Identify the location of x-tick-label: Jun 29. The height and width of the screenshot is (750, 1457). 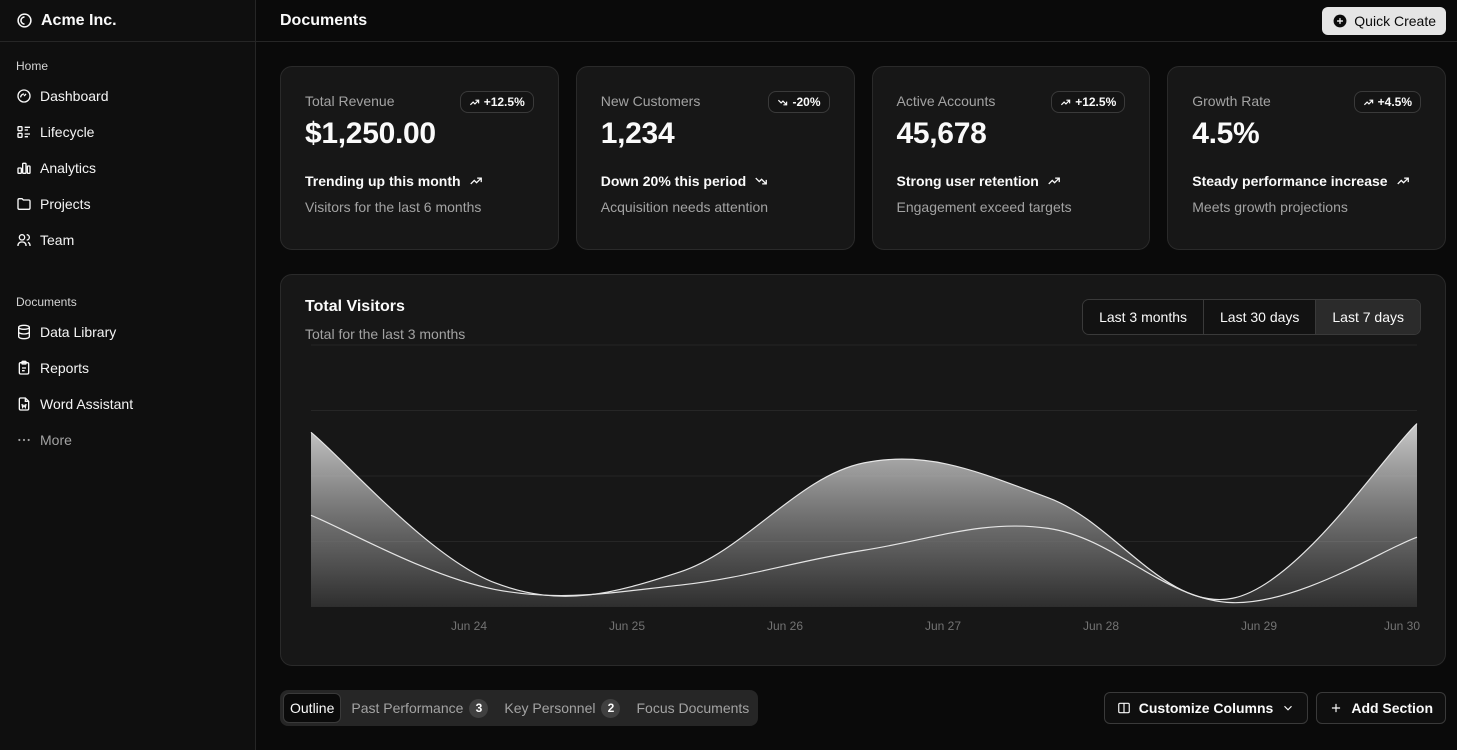
(1259, 626).